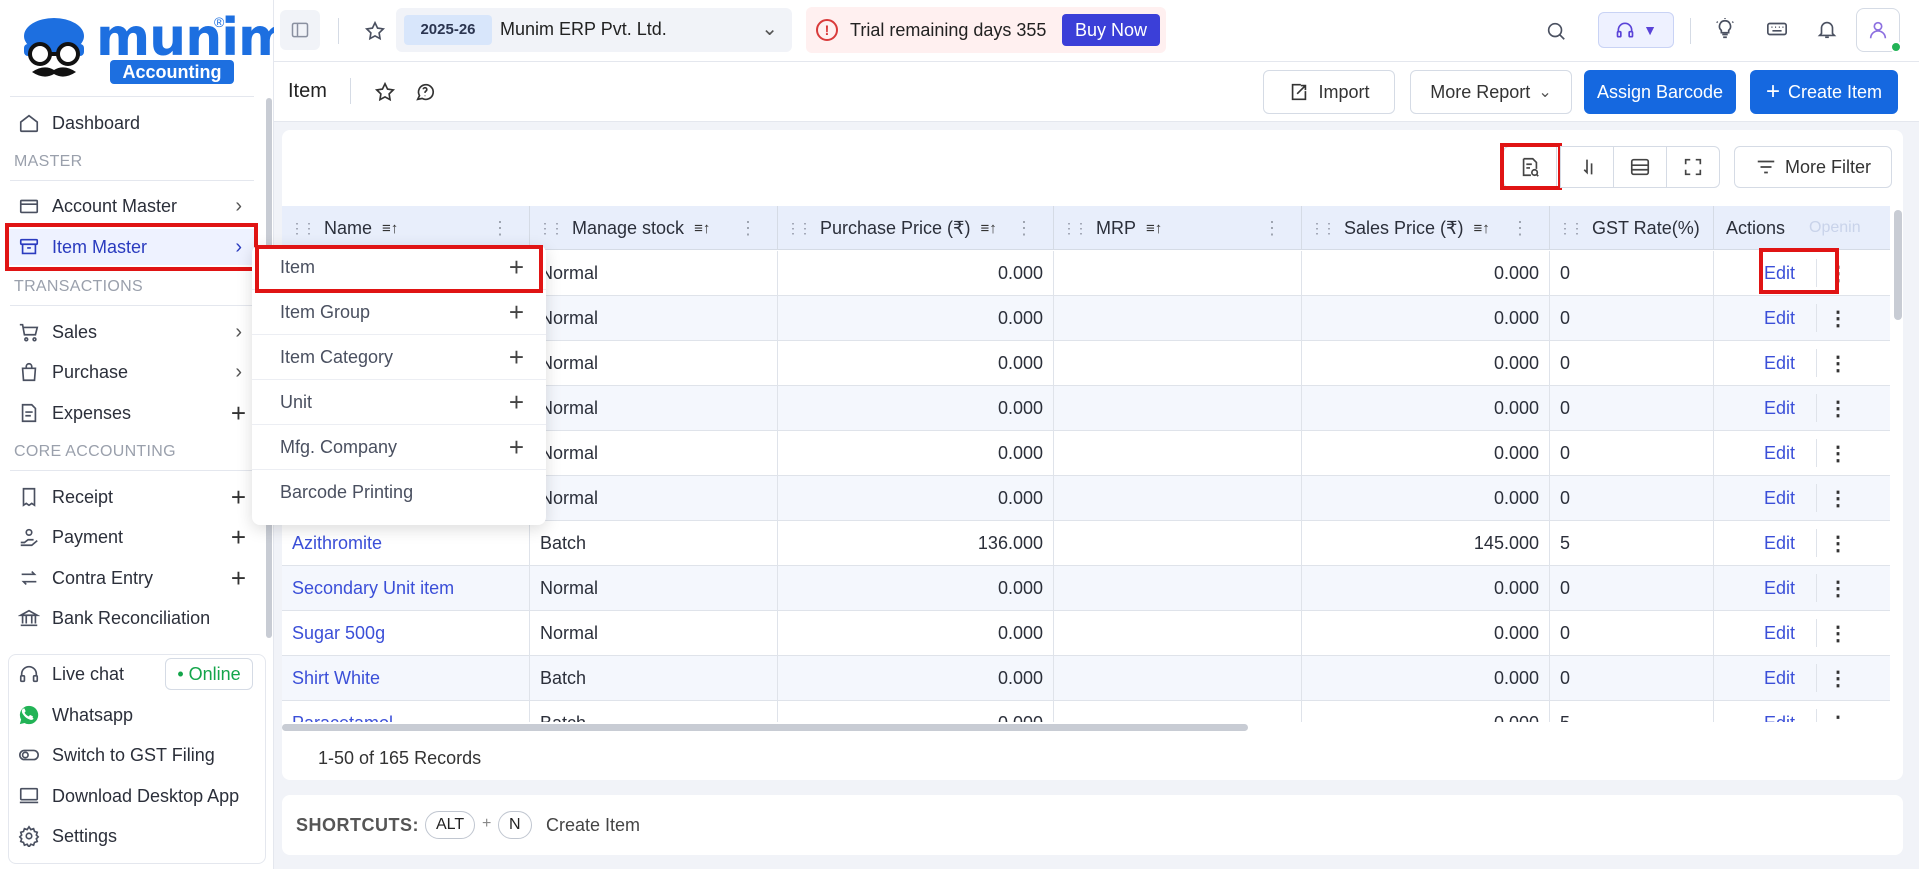 The height and width of the screenshot is (869, 1919). What do you see at coordinates (654, 228) in the screenshot?
I see `column-header-manage-stock: ⋮⋮ Manage stock ≡↑ ⋮` at bounding box center [654, 228].